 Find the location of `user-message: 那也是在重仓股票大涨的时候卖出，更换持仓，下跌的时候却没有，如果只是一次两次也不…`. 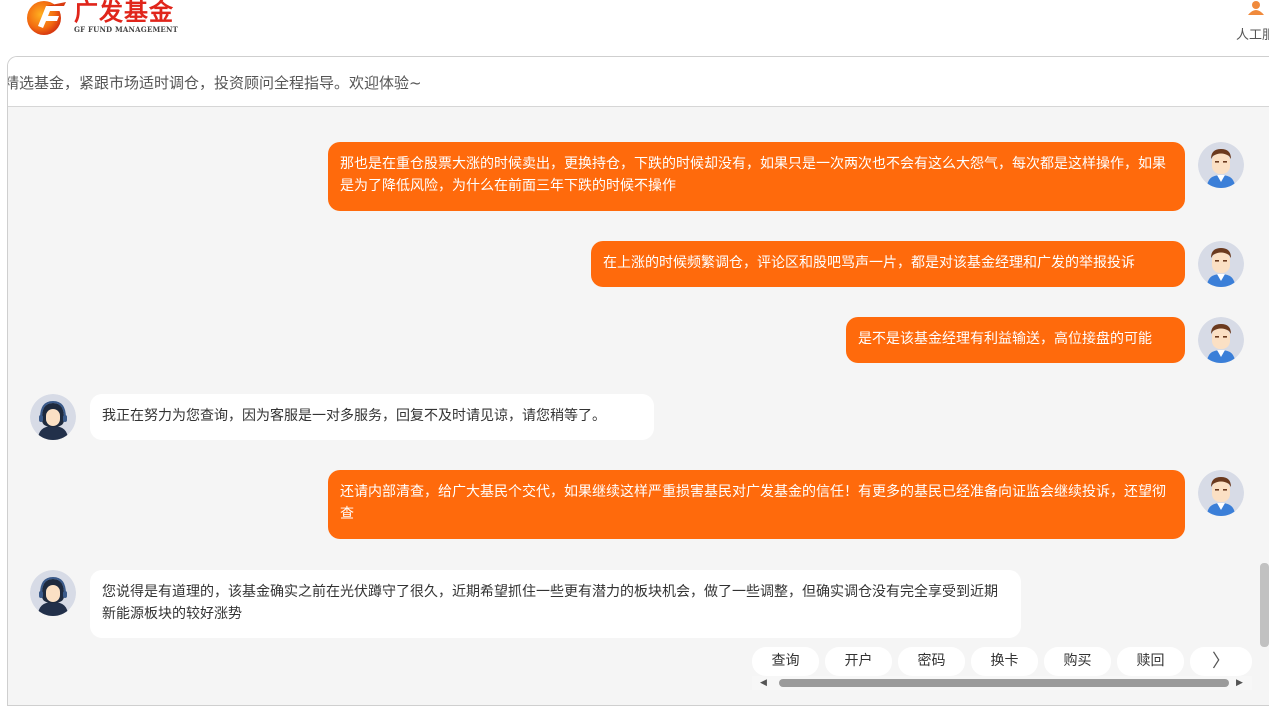

user-message: 那也是在重仓股票大涨的时候卖出，更换持仓，下跌的时候却没有，如果只是一次两次也不… is located at coordinates (756, 176).